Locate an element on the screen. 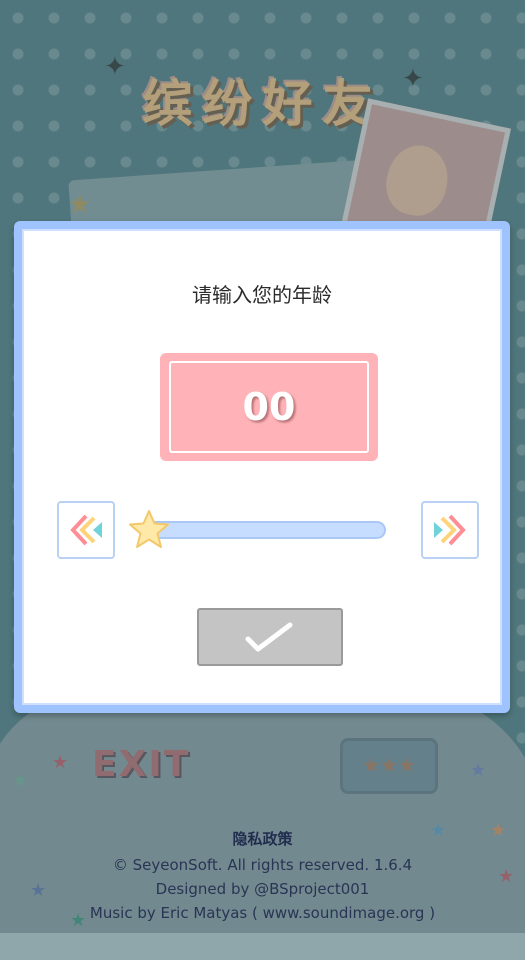  double-chevron-left-icon is located at coordinates (86, 530).